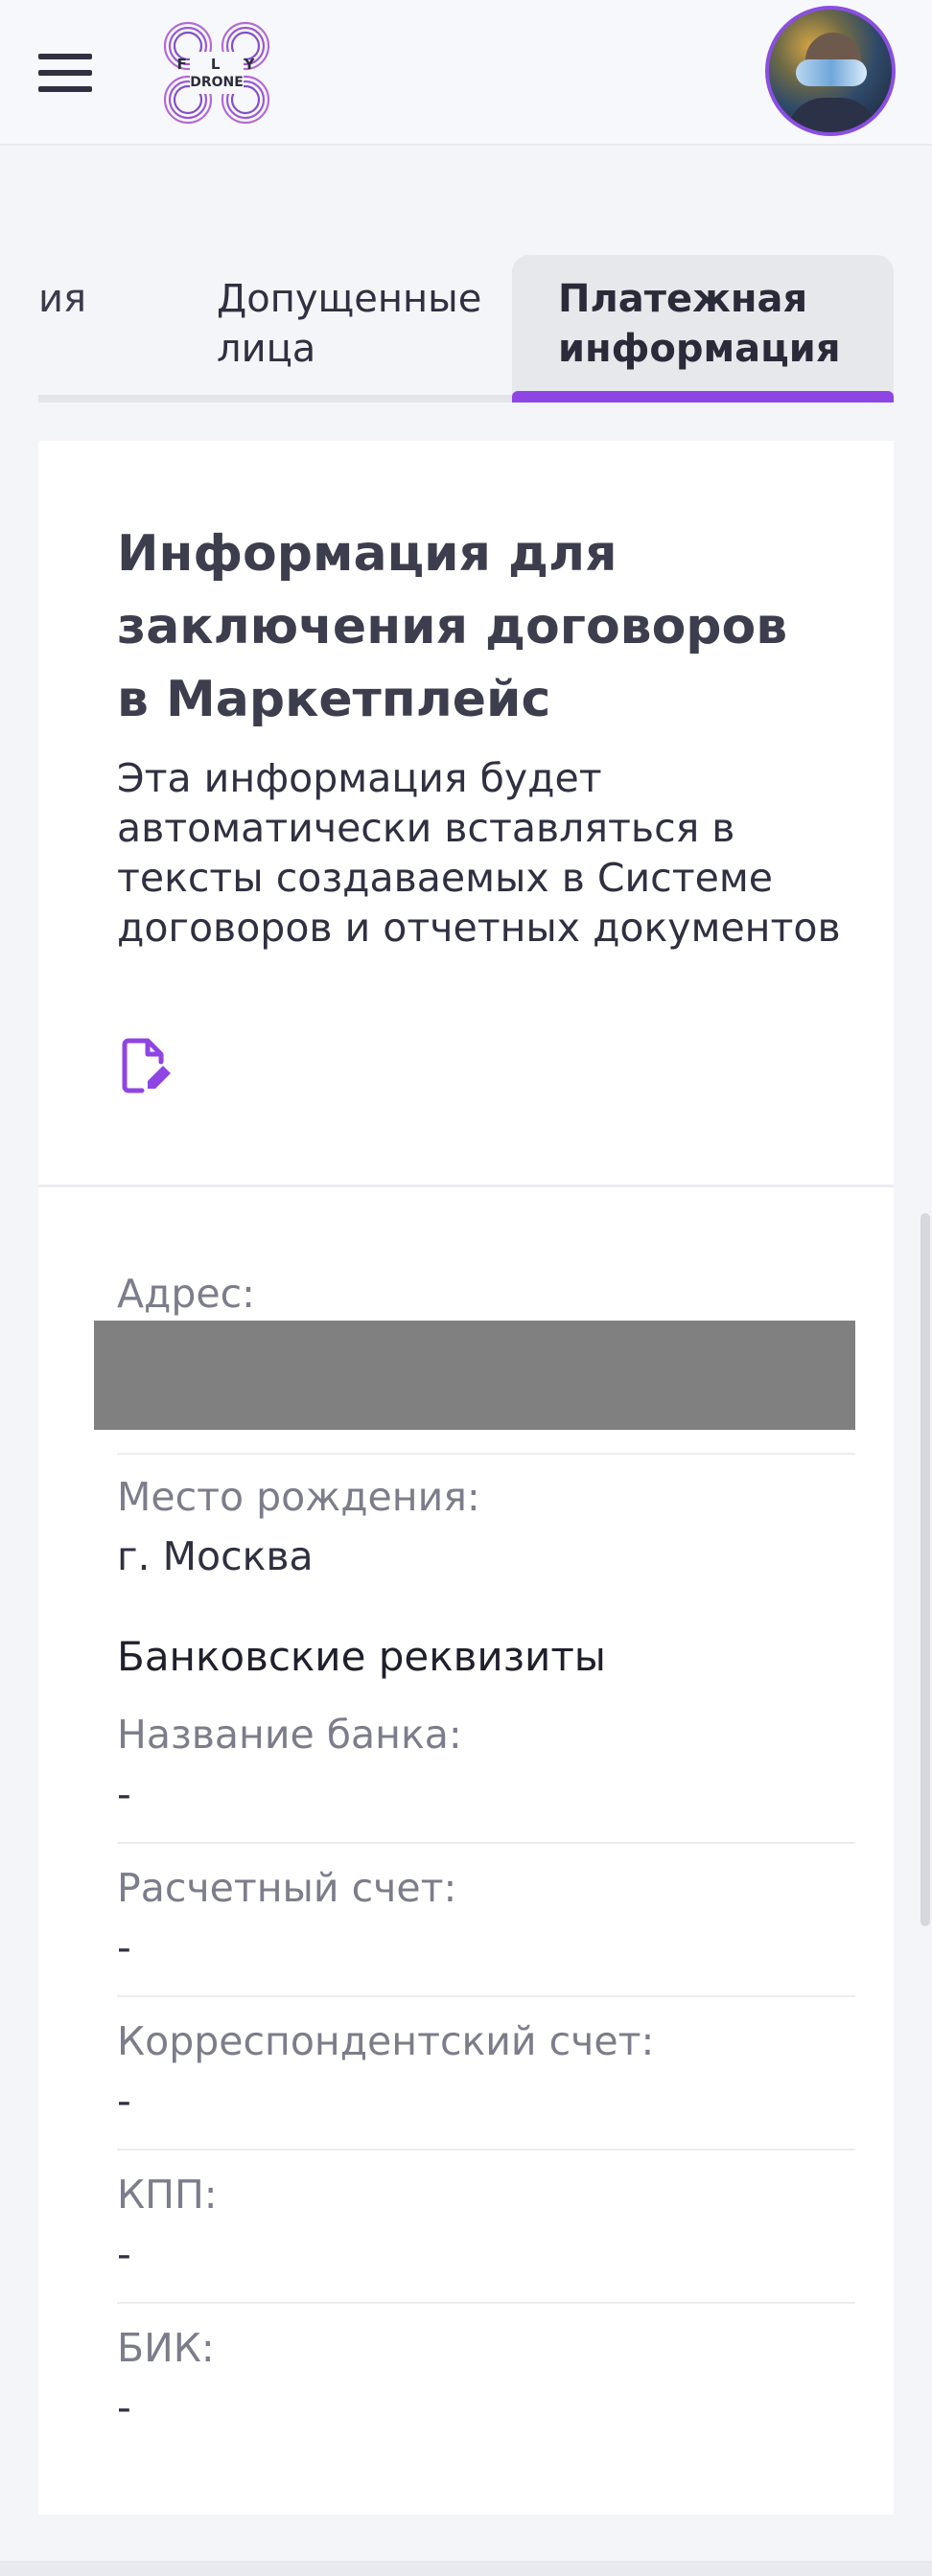  What do you see at coordinates (217, 82) in the screenshot?
I see `logo-text-drone: DRONE` at bounding box center [217, 82].